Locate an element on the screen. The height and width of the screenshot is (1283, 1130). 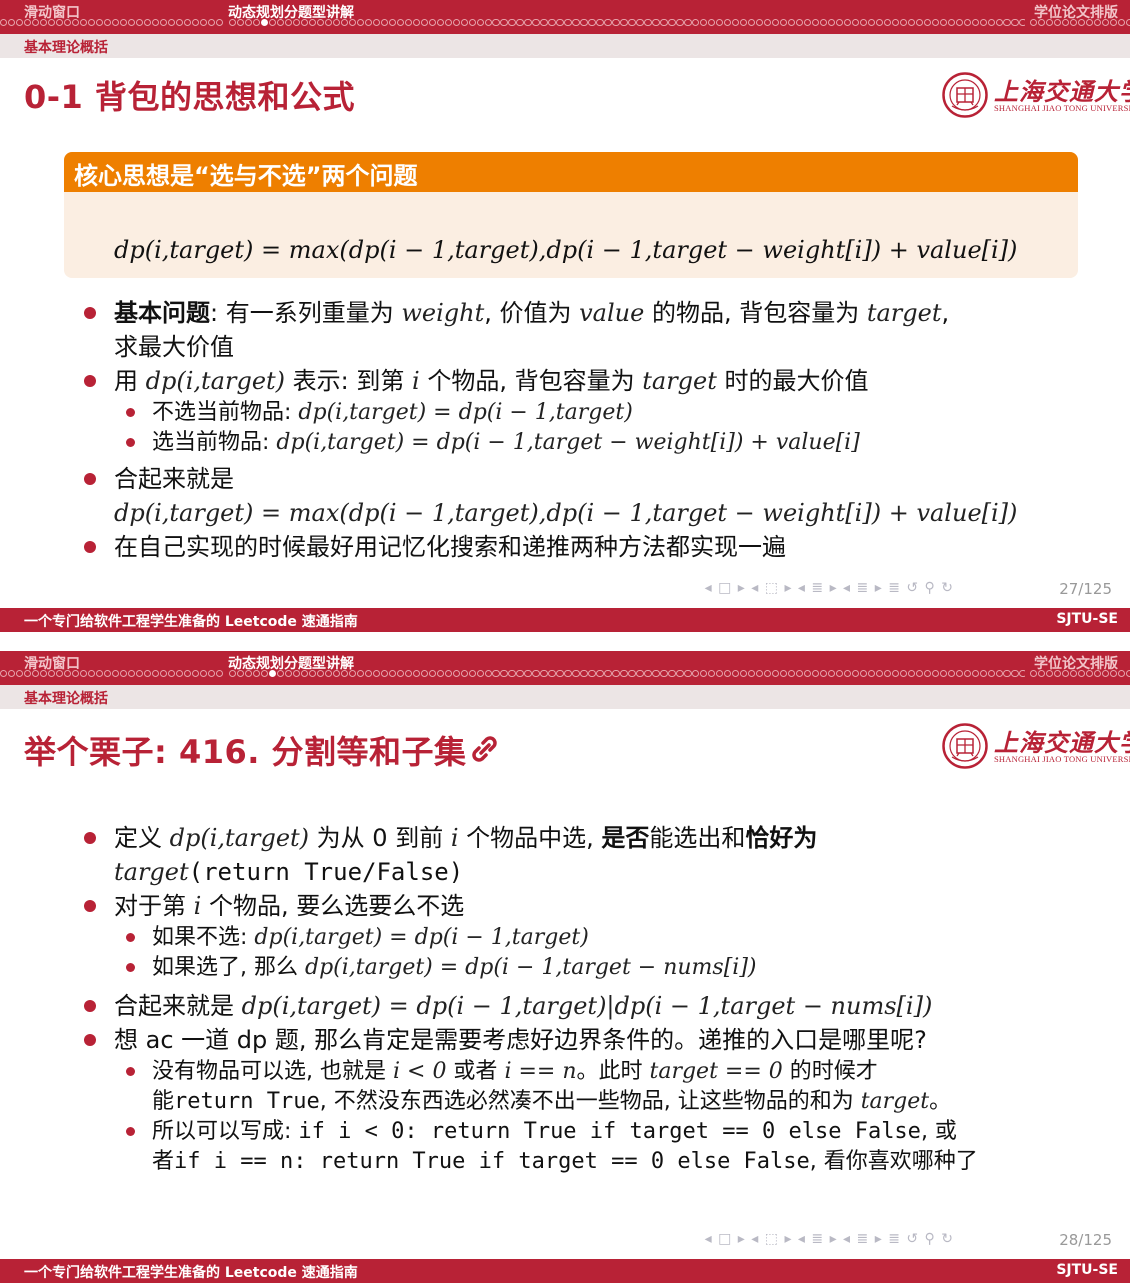
subsection-title: 基本理论概括 is located at coordinates (66, 47).